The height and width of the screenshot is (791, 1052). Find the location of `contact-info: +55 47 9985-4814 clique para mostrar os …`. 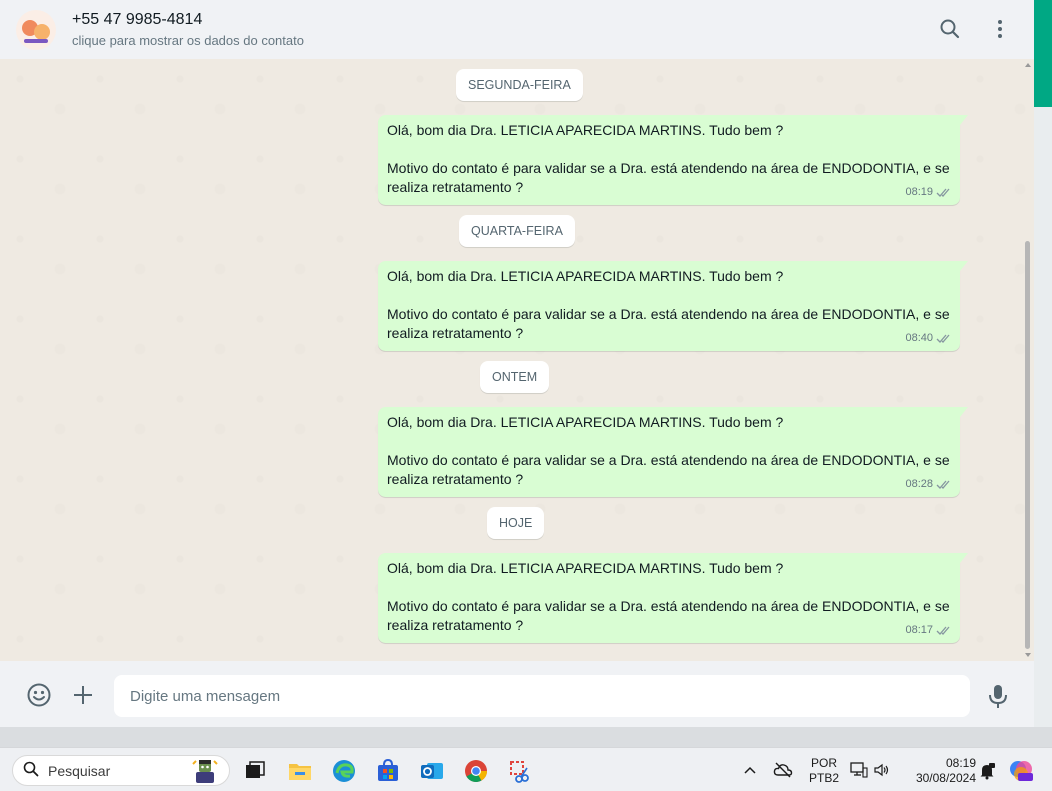

contact-info: +55 47 9985-4814 clique para mostrar os … is located at coordinates (188, 29).